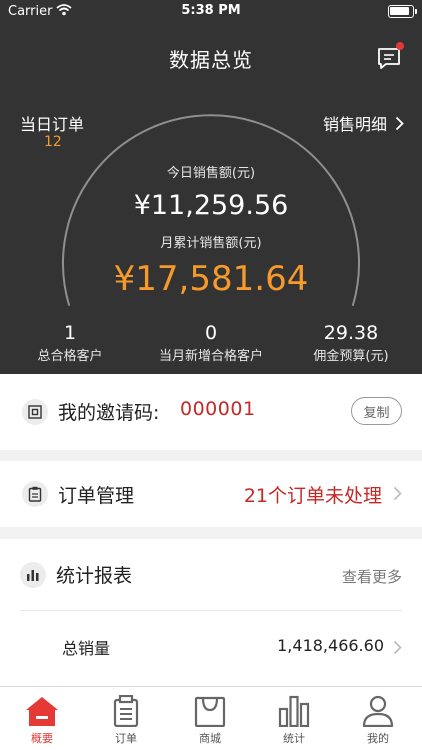 The width and height of the screenshot is (422, 750). I want to click on month-sales-amount: ¥17,581.64, so click(211, 279).